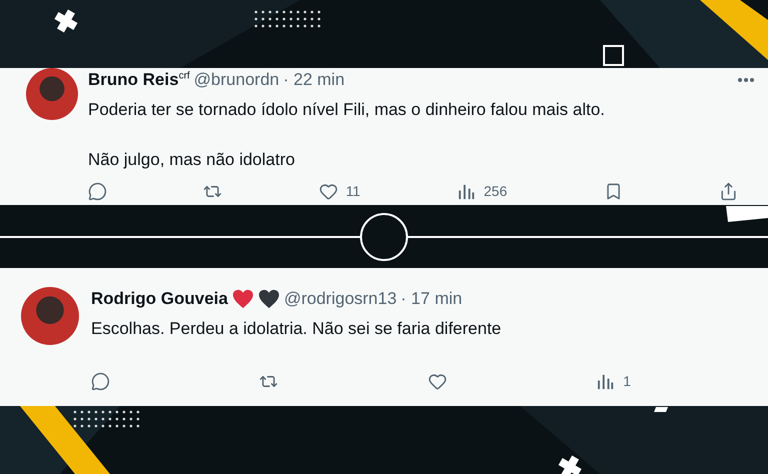  I want to click on like-button: 11, so click(339, 191).